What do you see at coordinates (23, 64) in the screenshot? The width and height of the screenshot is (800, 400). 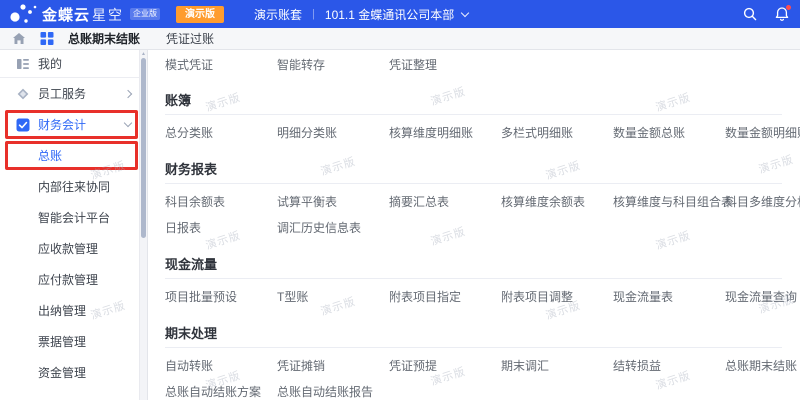 I see `my-icon` at bounding box center [23, 64].